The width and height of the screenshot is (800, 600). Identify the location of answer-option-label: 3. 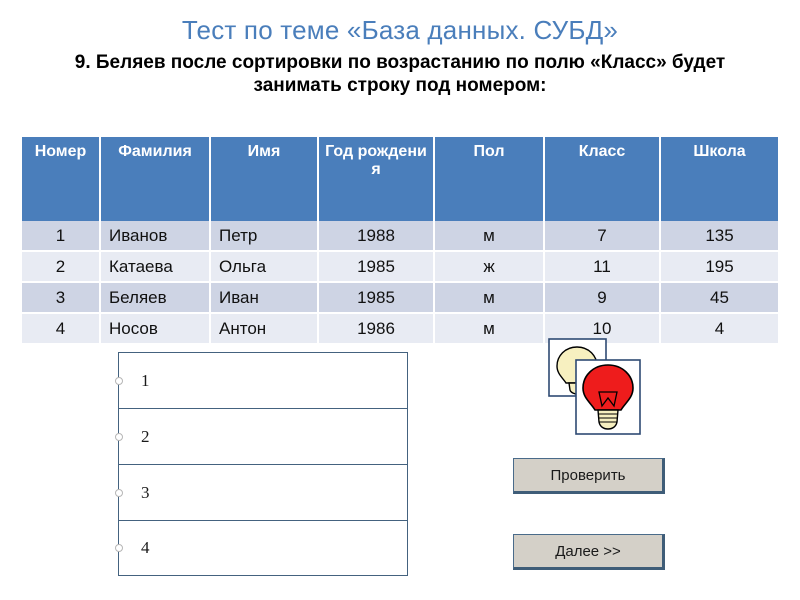
(145, 492).